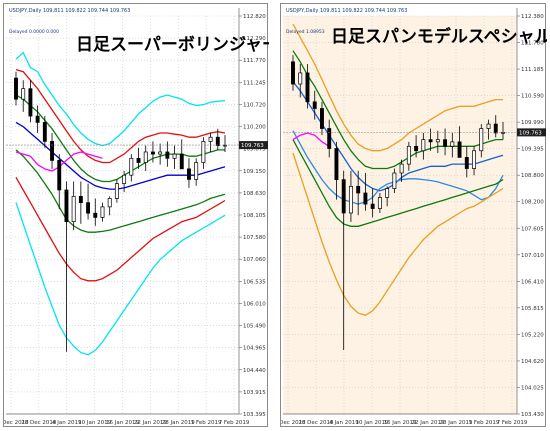  I want to click on ytick-label: 107.060, so click(254, 260).